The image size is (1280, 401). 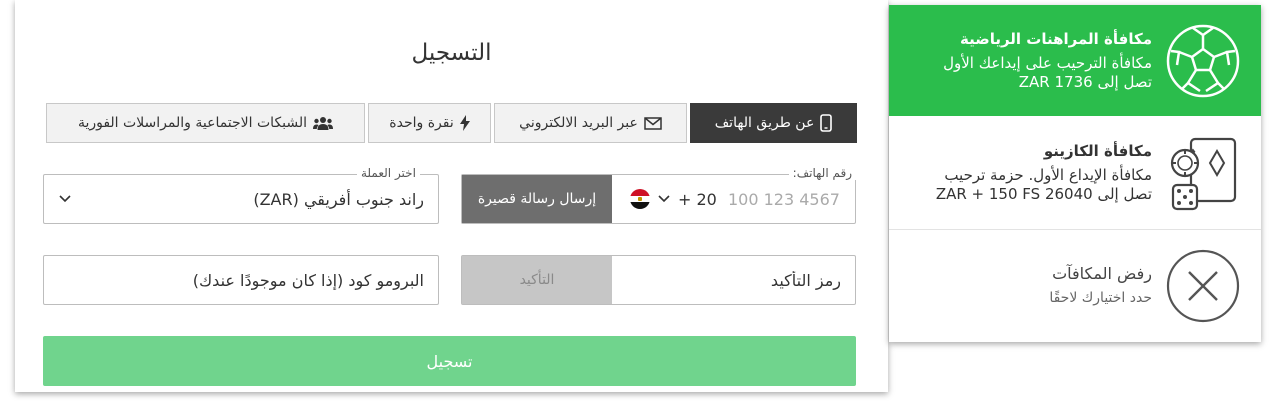 I want to click on bonus-title: مكافأة الكازينو, so click(x=1097, y=150).